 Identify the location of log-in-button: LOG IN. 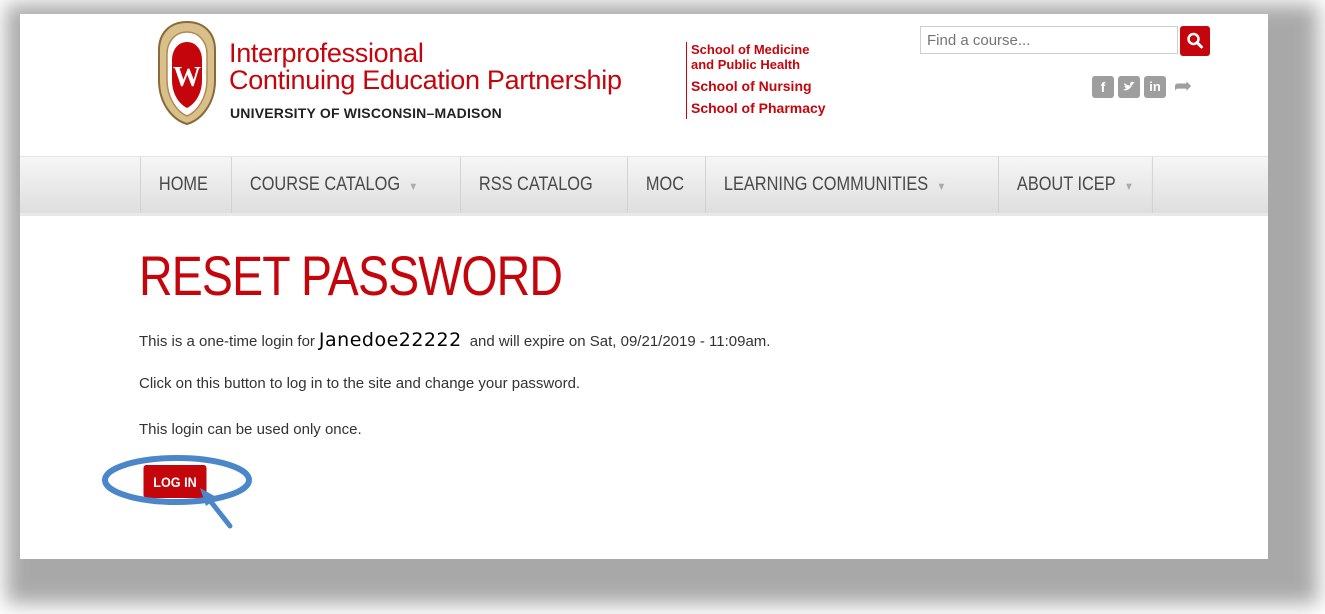
(175, 481).